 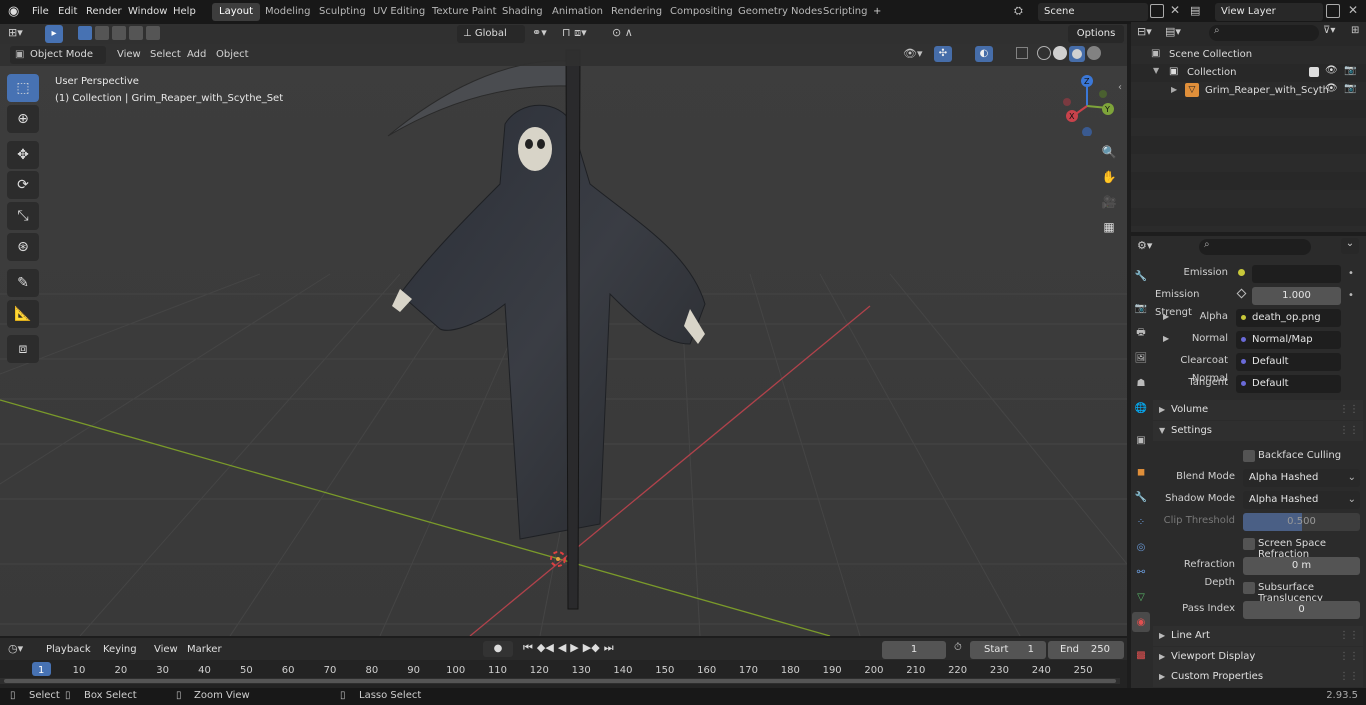 I want to click on navigation-gizmo: Z Y X, so click(x=1087, y=104).